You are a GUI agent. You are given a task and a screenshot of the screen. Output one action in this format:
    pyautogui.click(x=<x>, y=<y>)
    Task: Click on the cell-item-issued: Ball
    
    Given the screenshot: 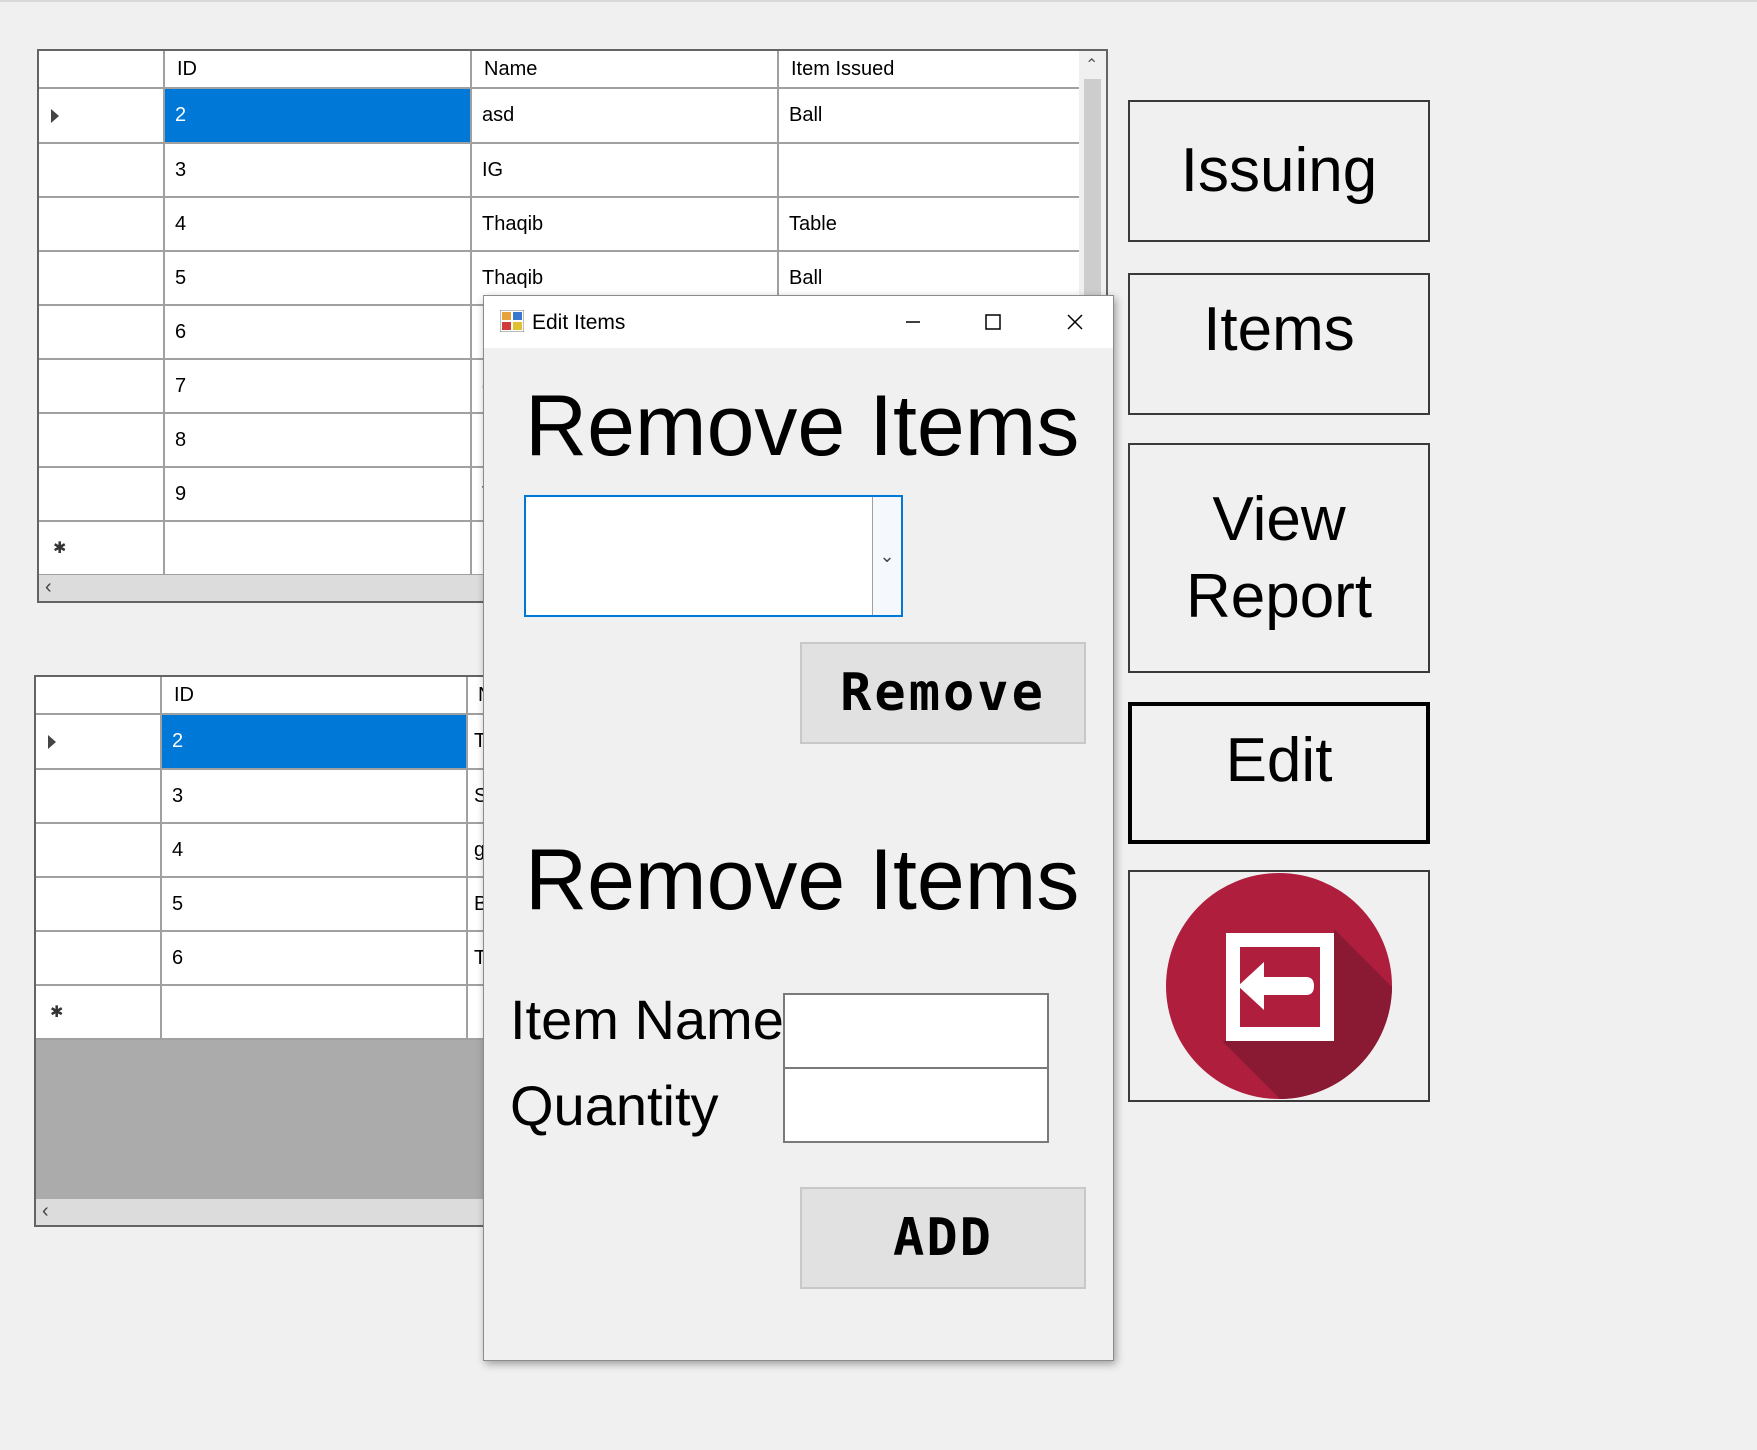 What is the action you would take?
    pyautogui.click(x=929, y=116)
    